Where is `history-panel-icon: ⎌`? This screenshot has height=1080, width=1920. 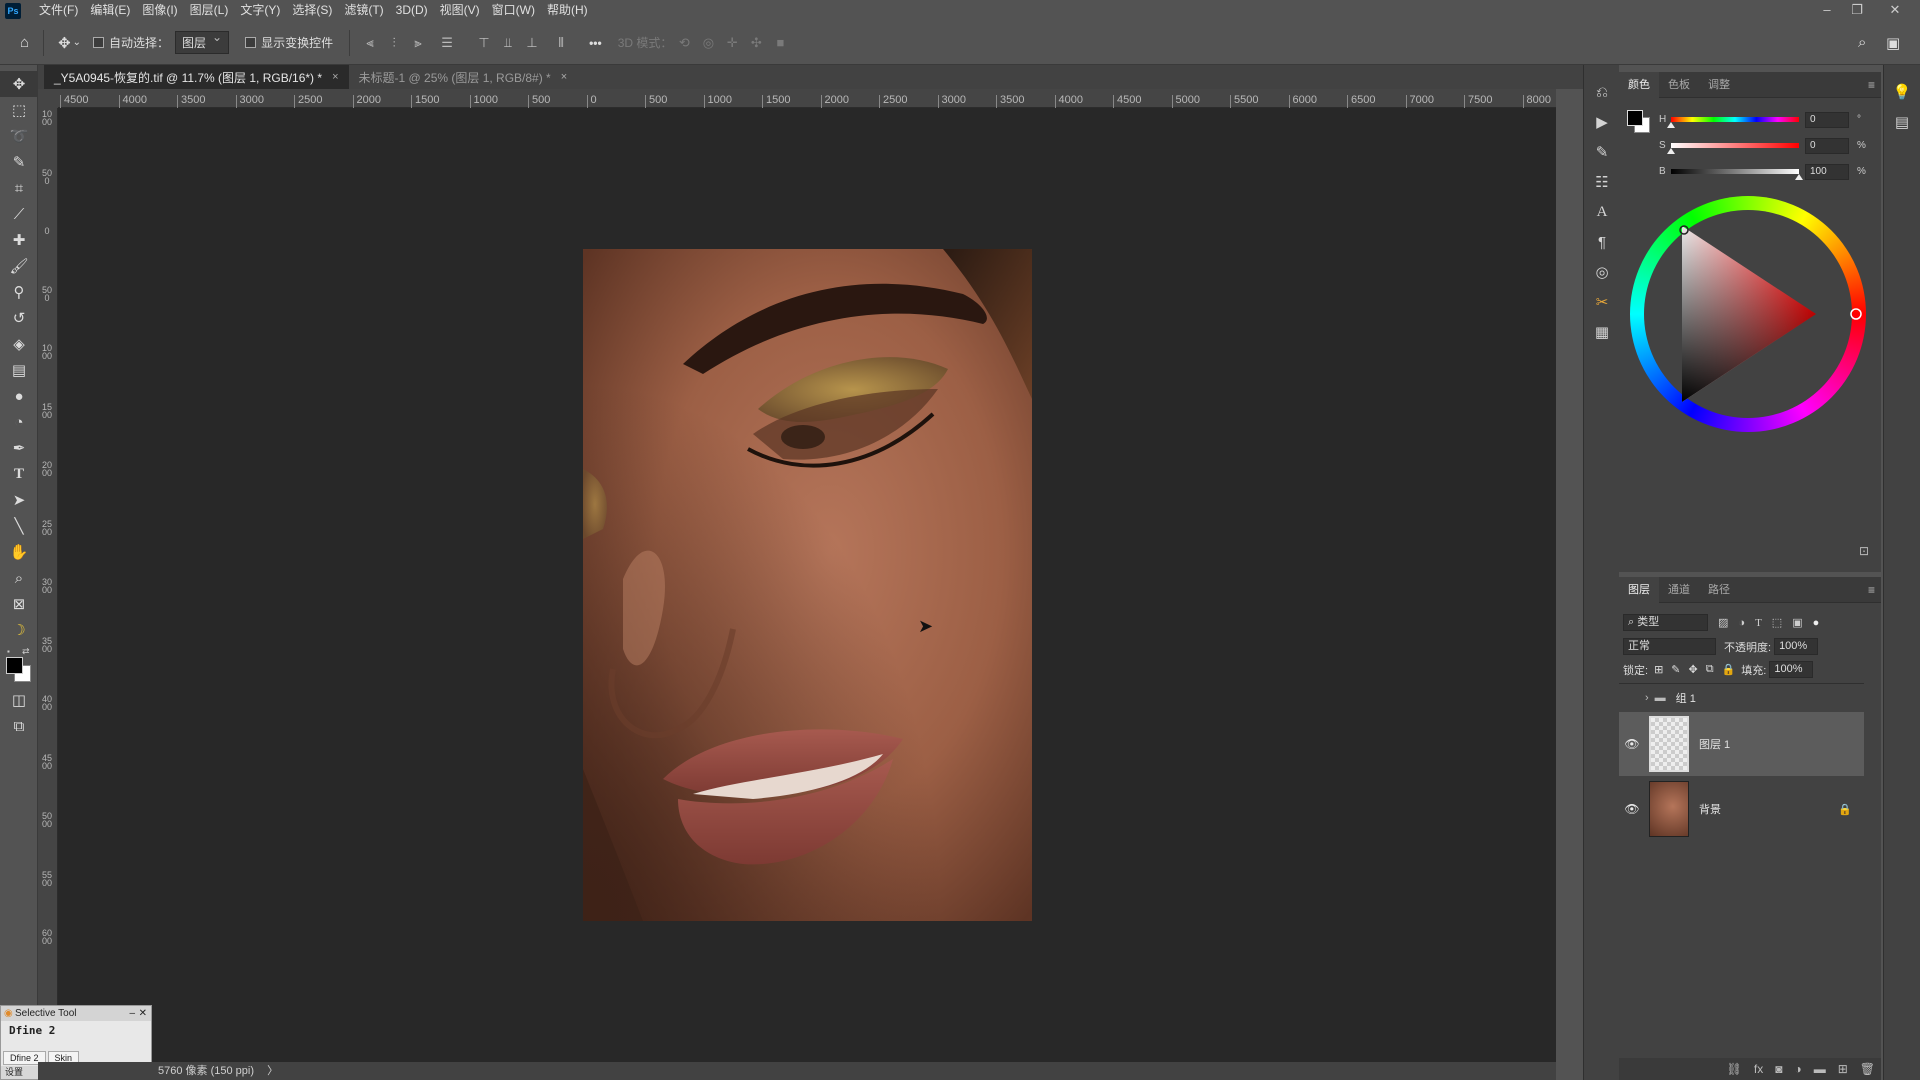
history-panel-icon: ⎌ is located at coordinates (1602, 92).